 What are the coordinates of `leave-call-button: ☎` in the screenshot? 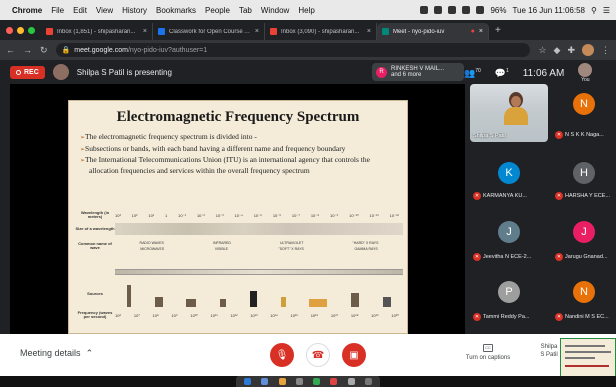 It's located at (318, 355).